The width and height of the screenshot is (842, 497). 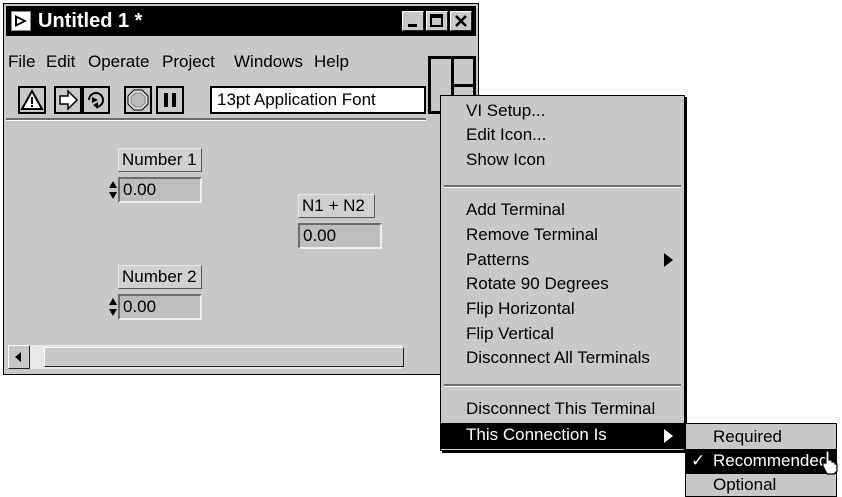 I want to click on horizontal-scrollbar, so click(x=241, y=357).